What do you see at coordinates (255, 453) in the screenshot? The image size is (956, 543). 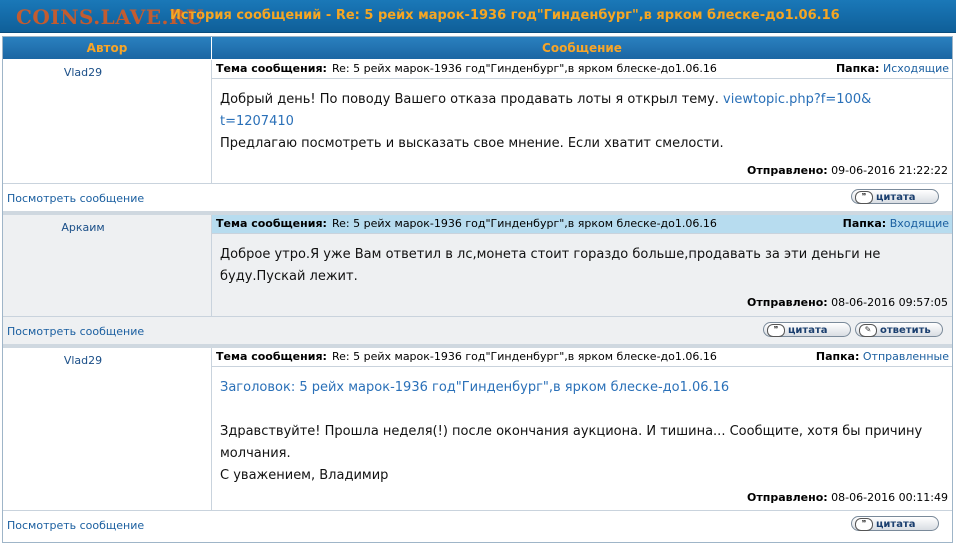 I see `message-line: молчания.` at bounding box center [255, 453].